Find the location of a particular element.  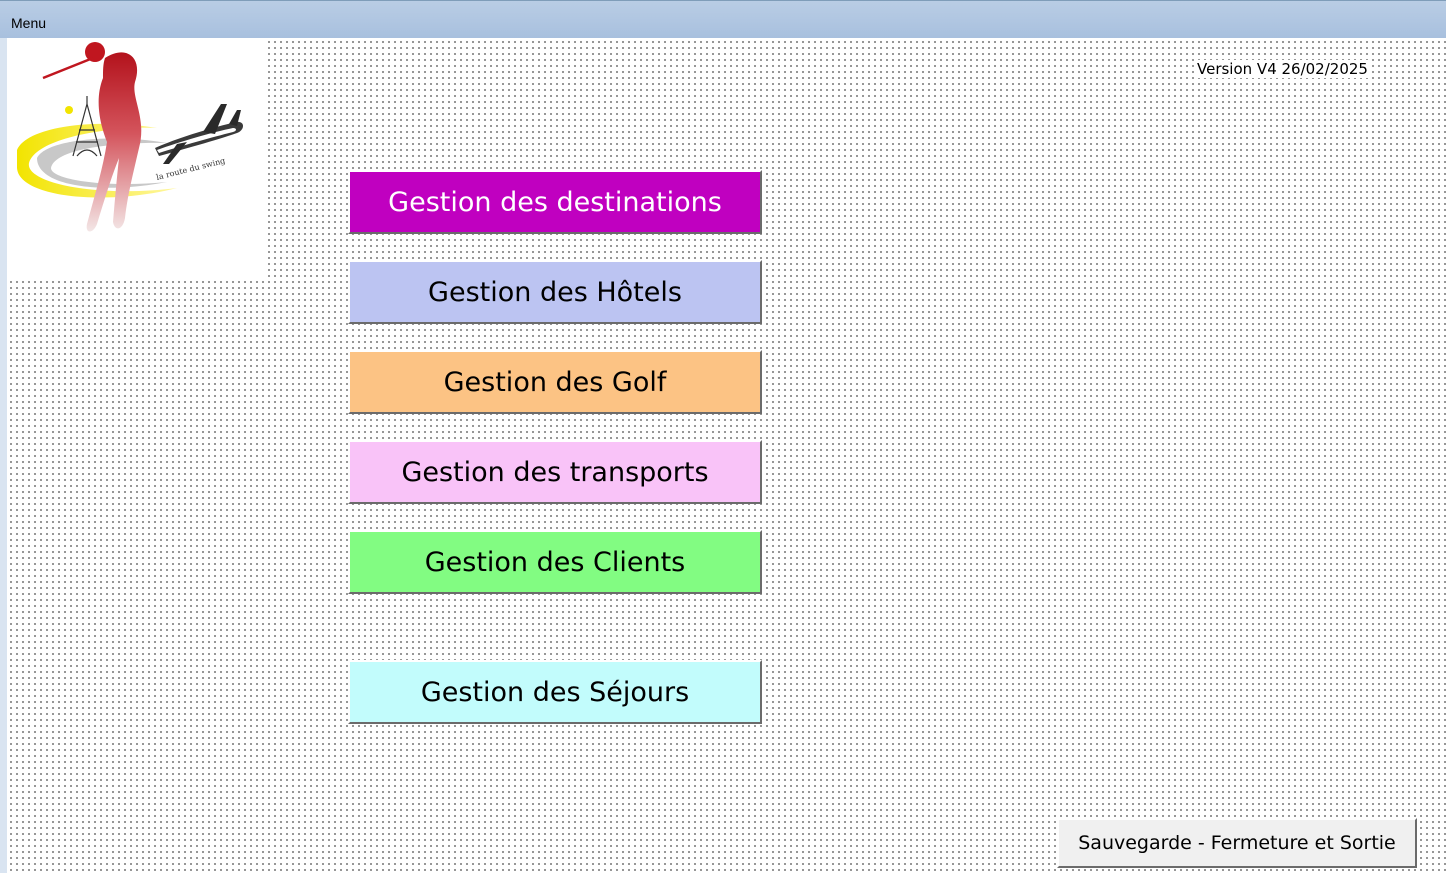

destinations-button: Gestion des destinations is located at coordinates (555, 202).